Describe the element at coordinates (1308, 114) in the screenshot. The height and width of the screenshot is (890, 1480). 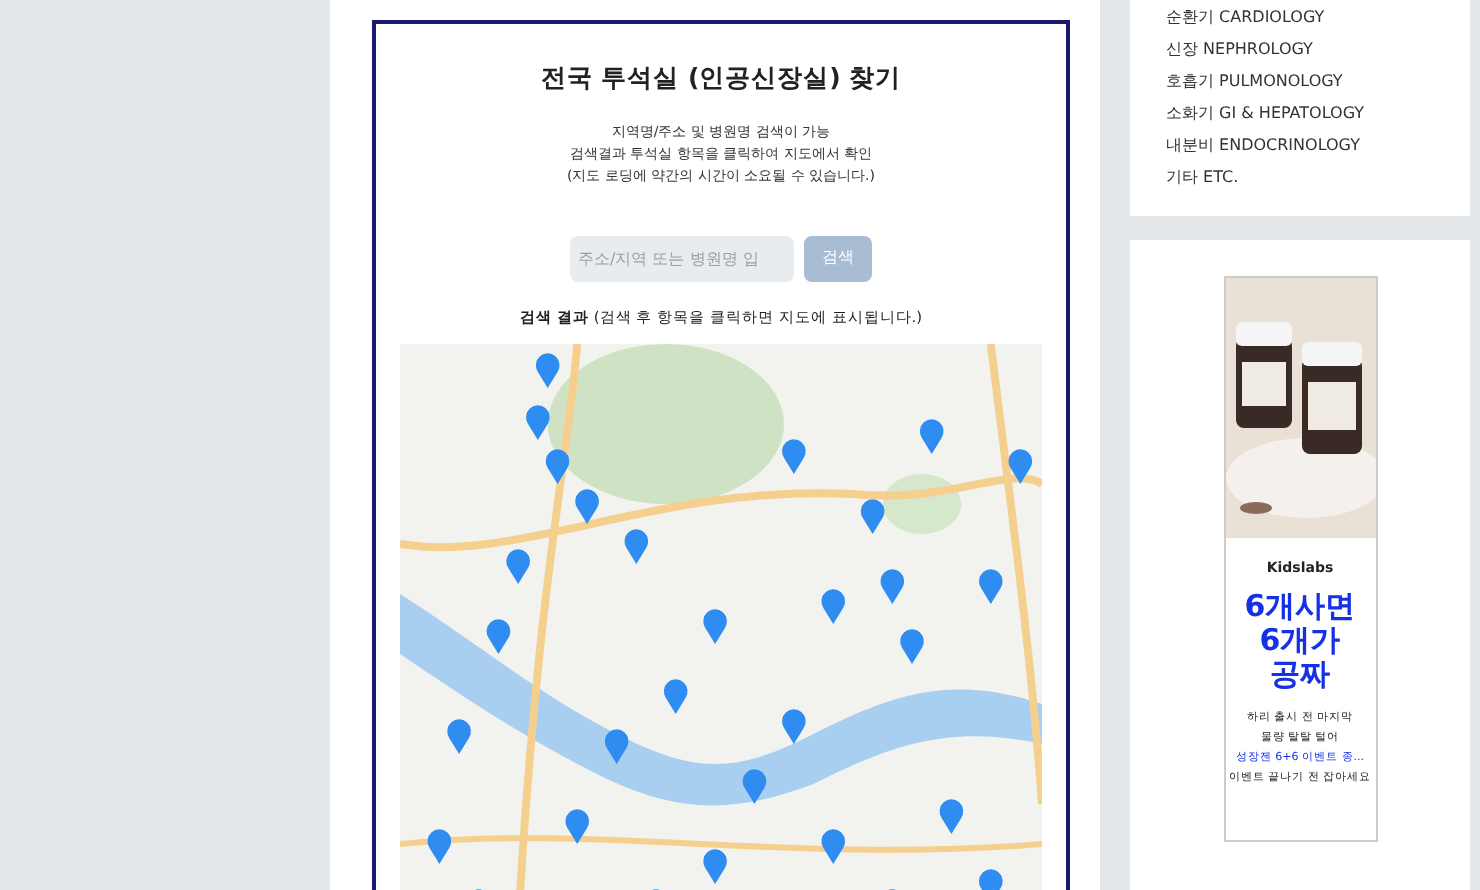
I see `category-link: 소화기 GI & HEPATOLOGY` at that location.